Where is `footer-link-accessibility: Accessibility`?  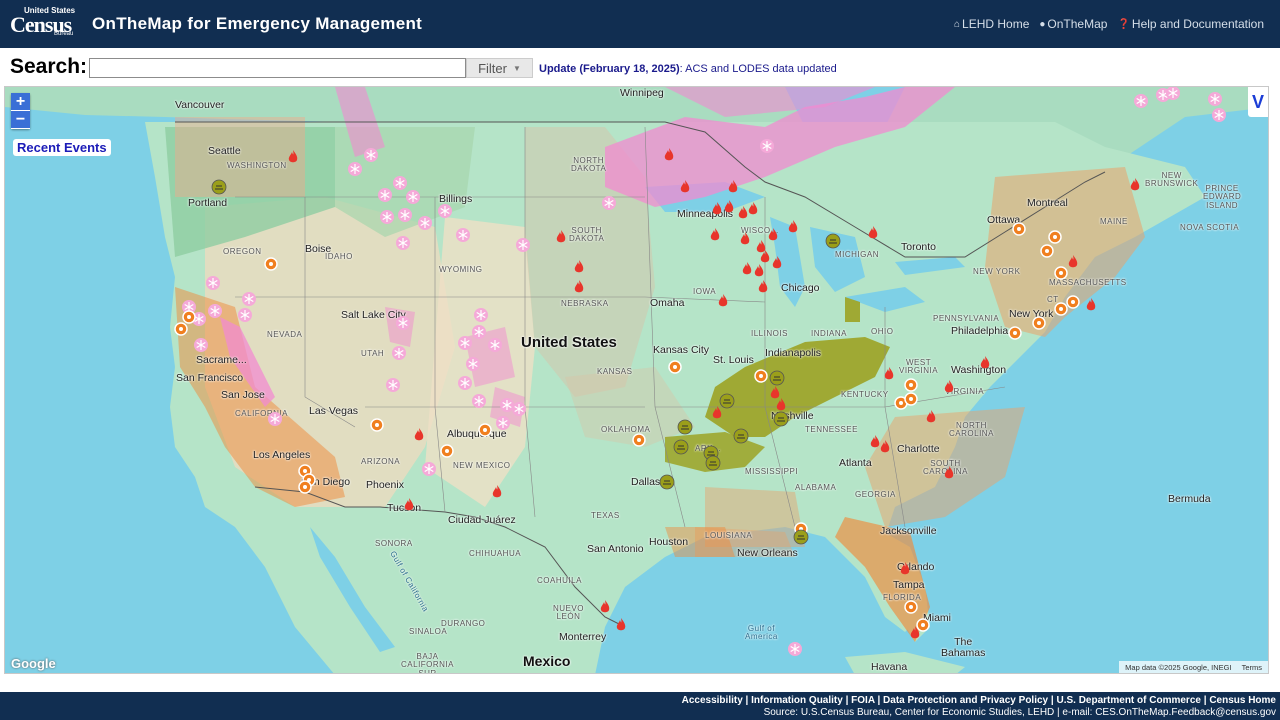 footer-link-accessibility: Accessibility is located at coordinates (712, 700).